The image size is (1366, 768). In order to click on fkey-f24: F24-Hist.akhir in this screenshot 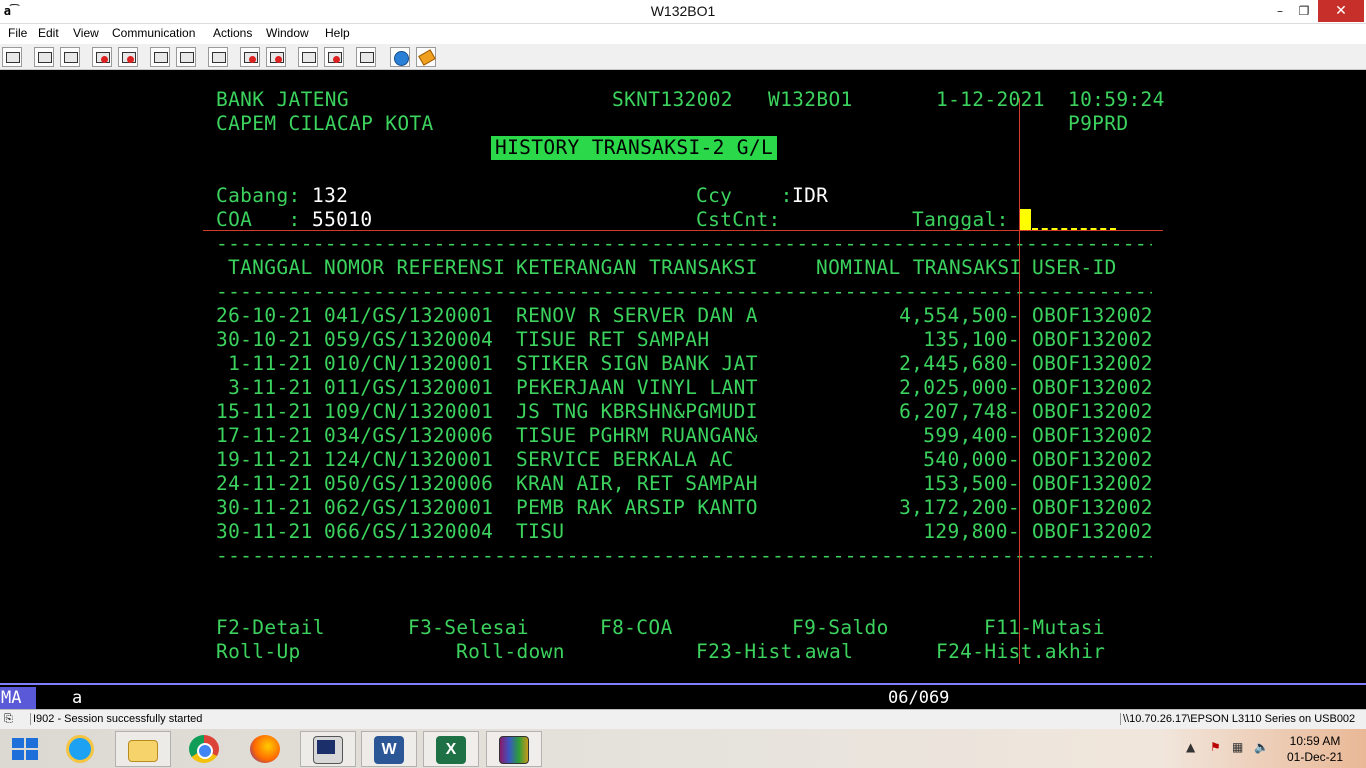, I will do `click(1020, 652)`.